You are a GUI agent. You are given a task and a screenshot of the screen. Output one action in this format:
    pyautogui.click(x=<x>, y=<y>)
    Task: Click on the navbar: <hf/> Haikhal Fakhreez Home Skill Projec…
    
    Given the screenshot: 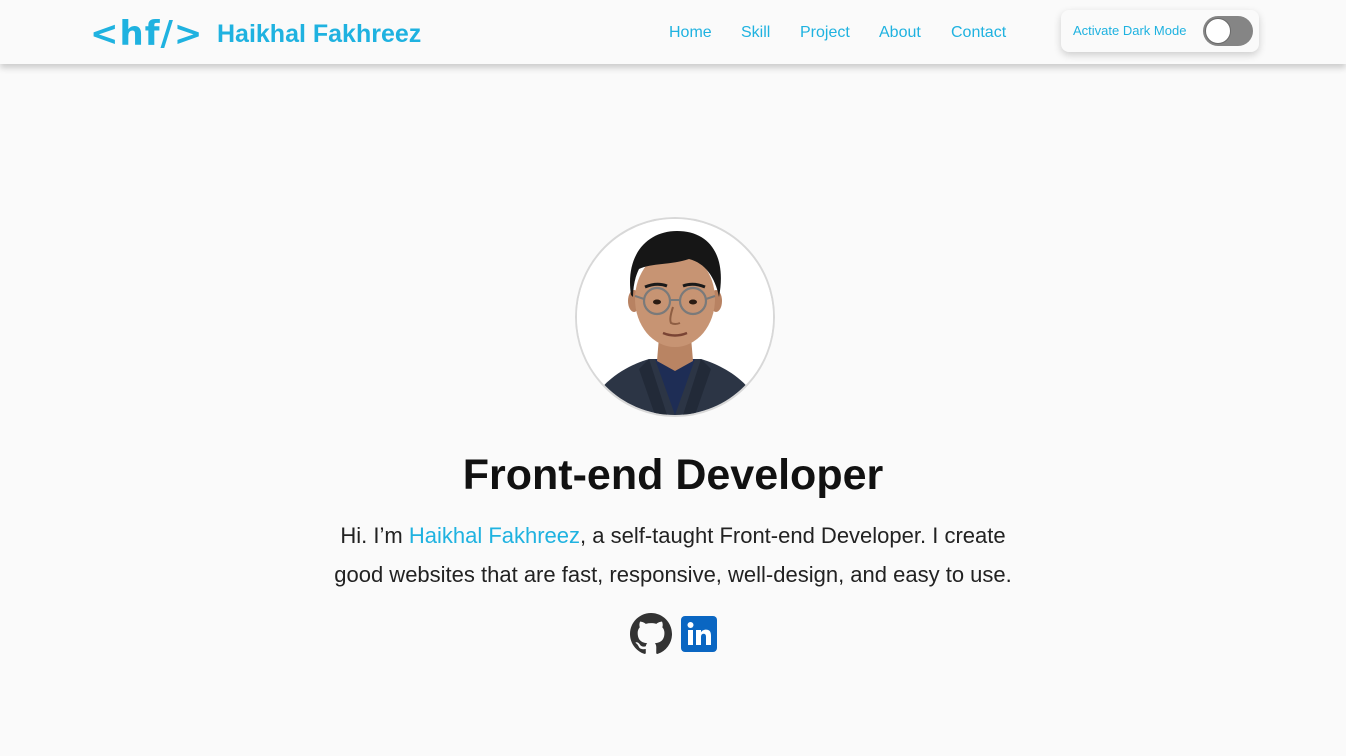 What is the action you would take?
    pyautogui.click(x=673, y=32)
    